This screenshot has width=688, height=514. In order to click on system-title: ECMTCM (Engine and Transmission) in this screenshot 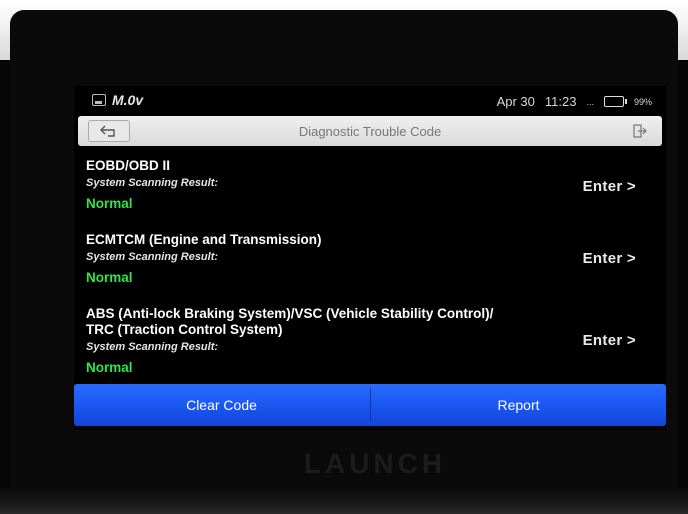, I will do `click(204, 239)`.